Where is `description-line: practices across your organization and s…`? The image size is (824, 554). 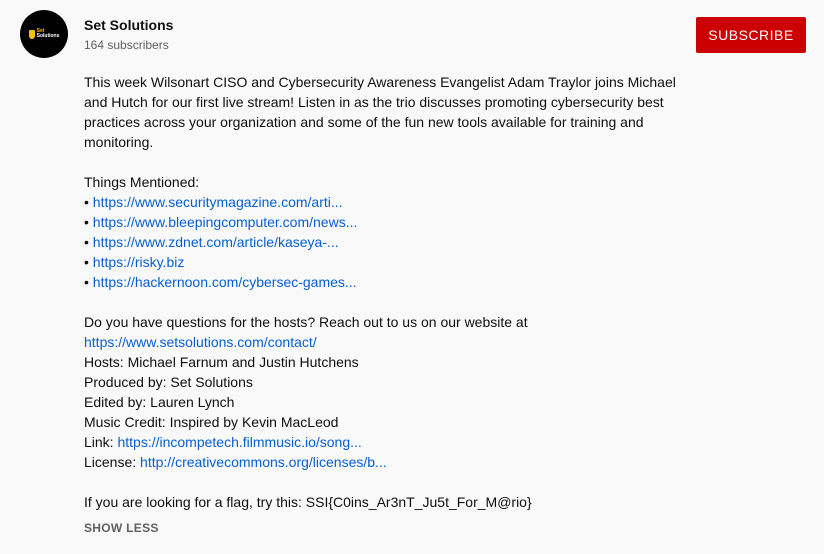
description-line: practices across your organization and s… is located at coordinates (364, 122).